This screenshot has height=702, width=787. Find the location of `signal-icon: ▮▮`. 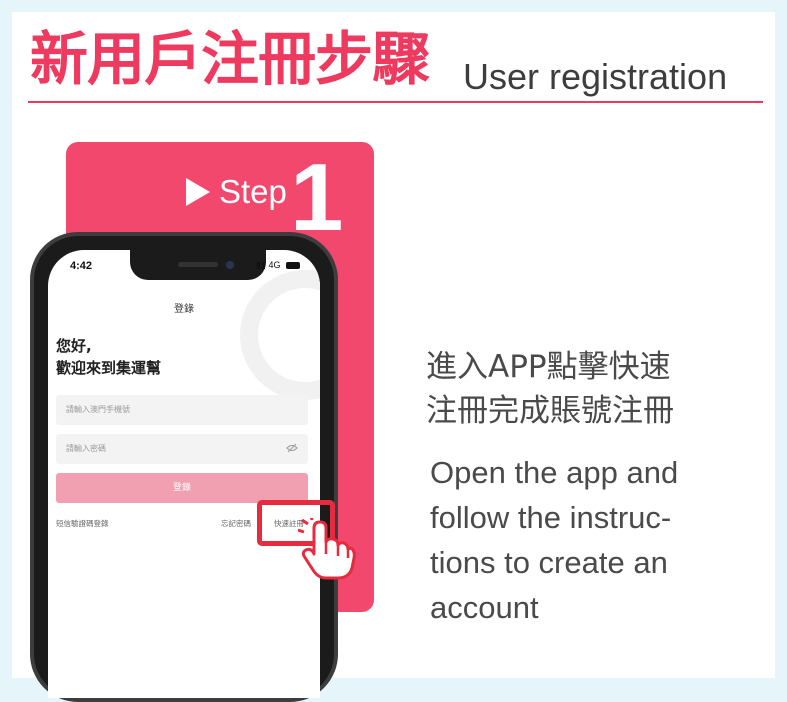

signal-icon: ▮▮ is located at coordinates (261, 265).